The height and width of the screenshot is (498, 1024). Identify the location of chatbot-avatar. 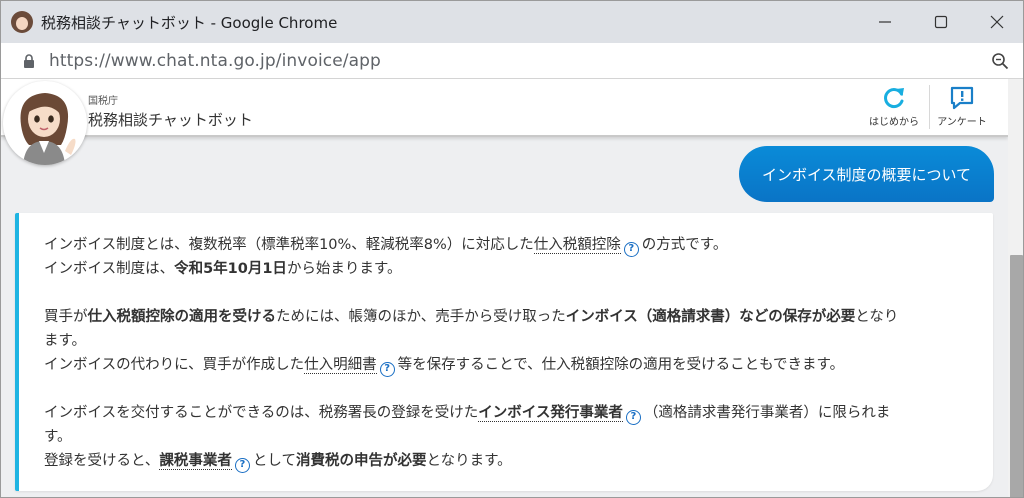
(45, 123).